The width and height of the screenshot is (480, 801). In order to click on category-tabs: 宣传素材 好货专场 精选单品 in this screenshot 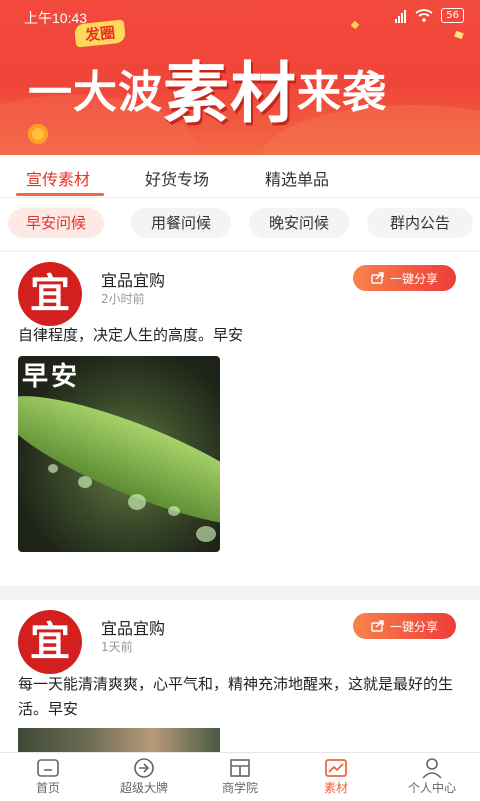, I will do `click(240, 176)`.